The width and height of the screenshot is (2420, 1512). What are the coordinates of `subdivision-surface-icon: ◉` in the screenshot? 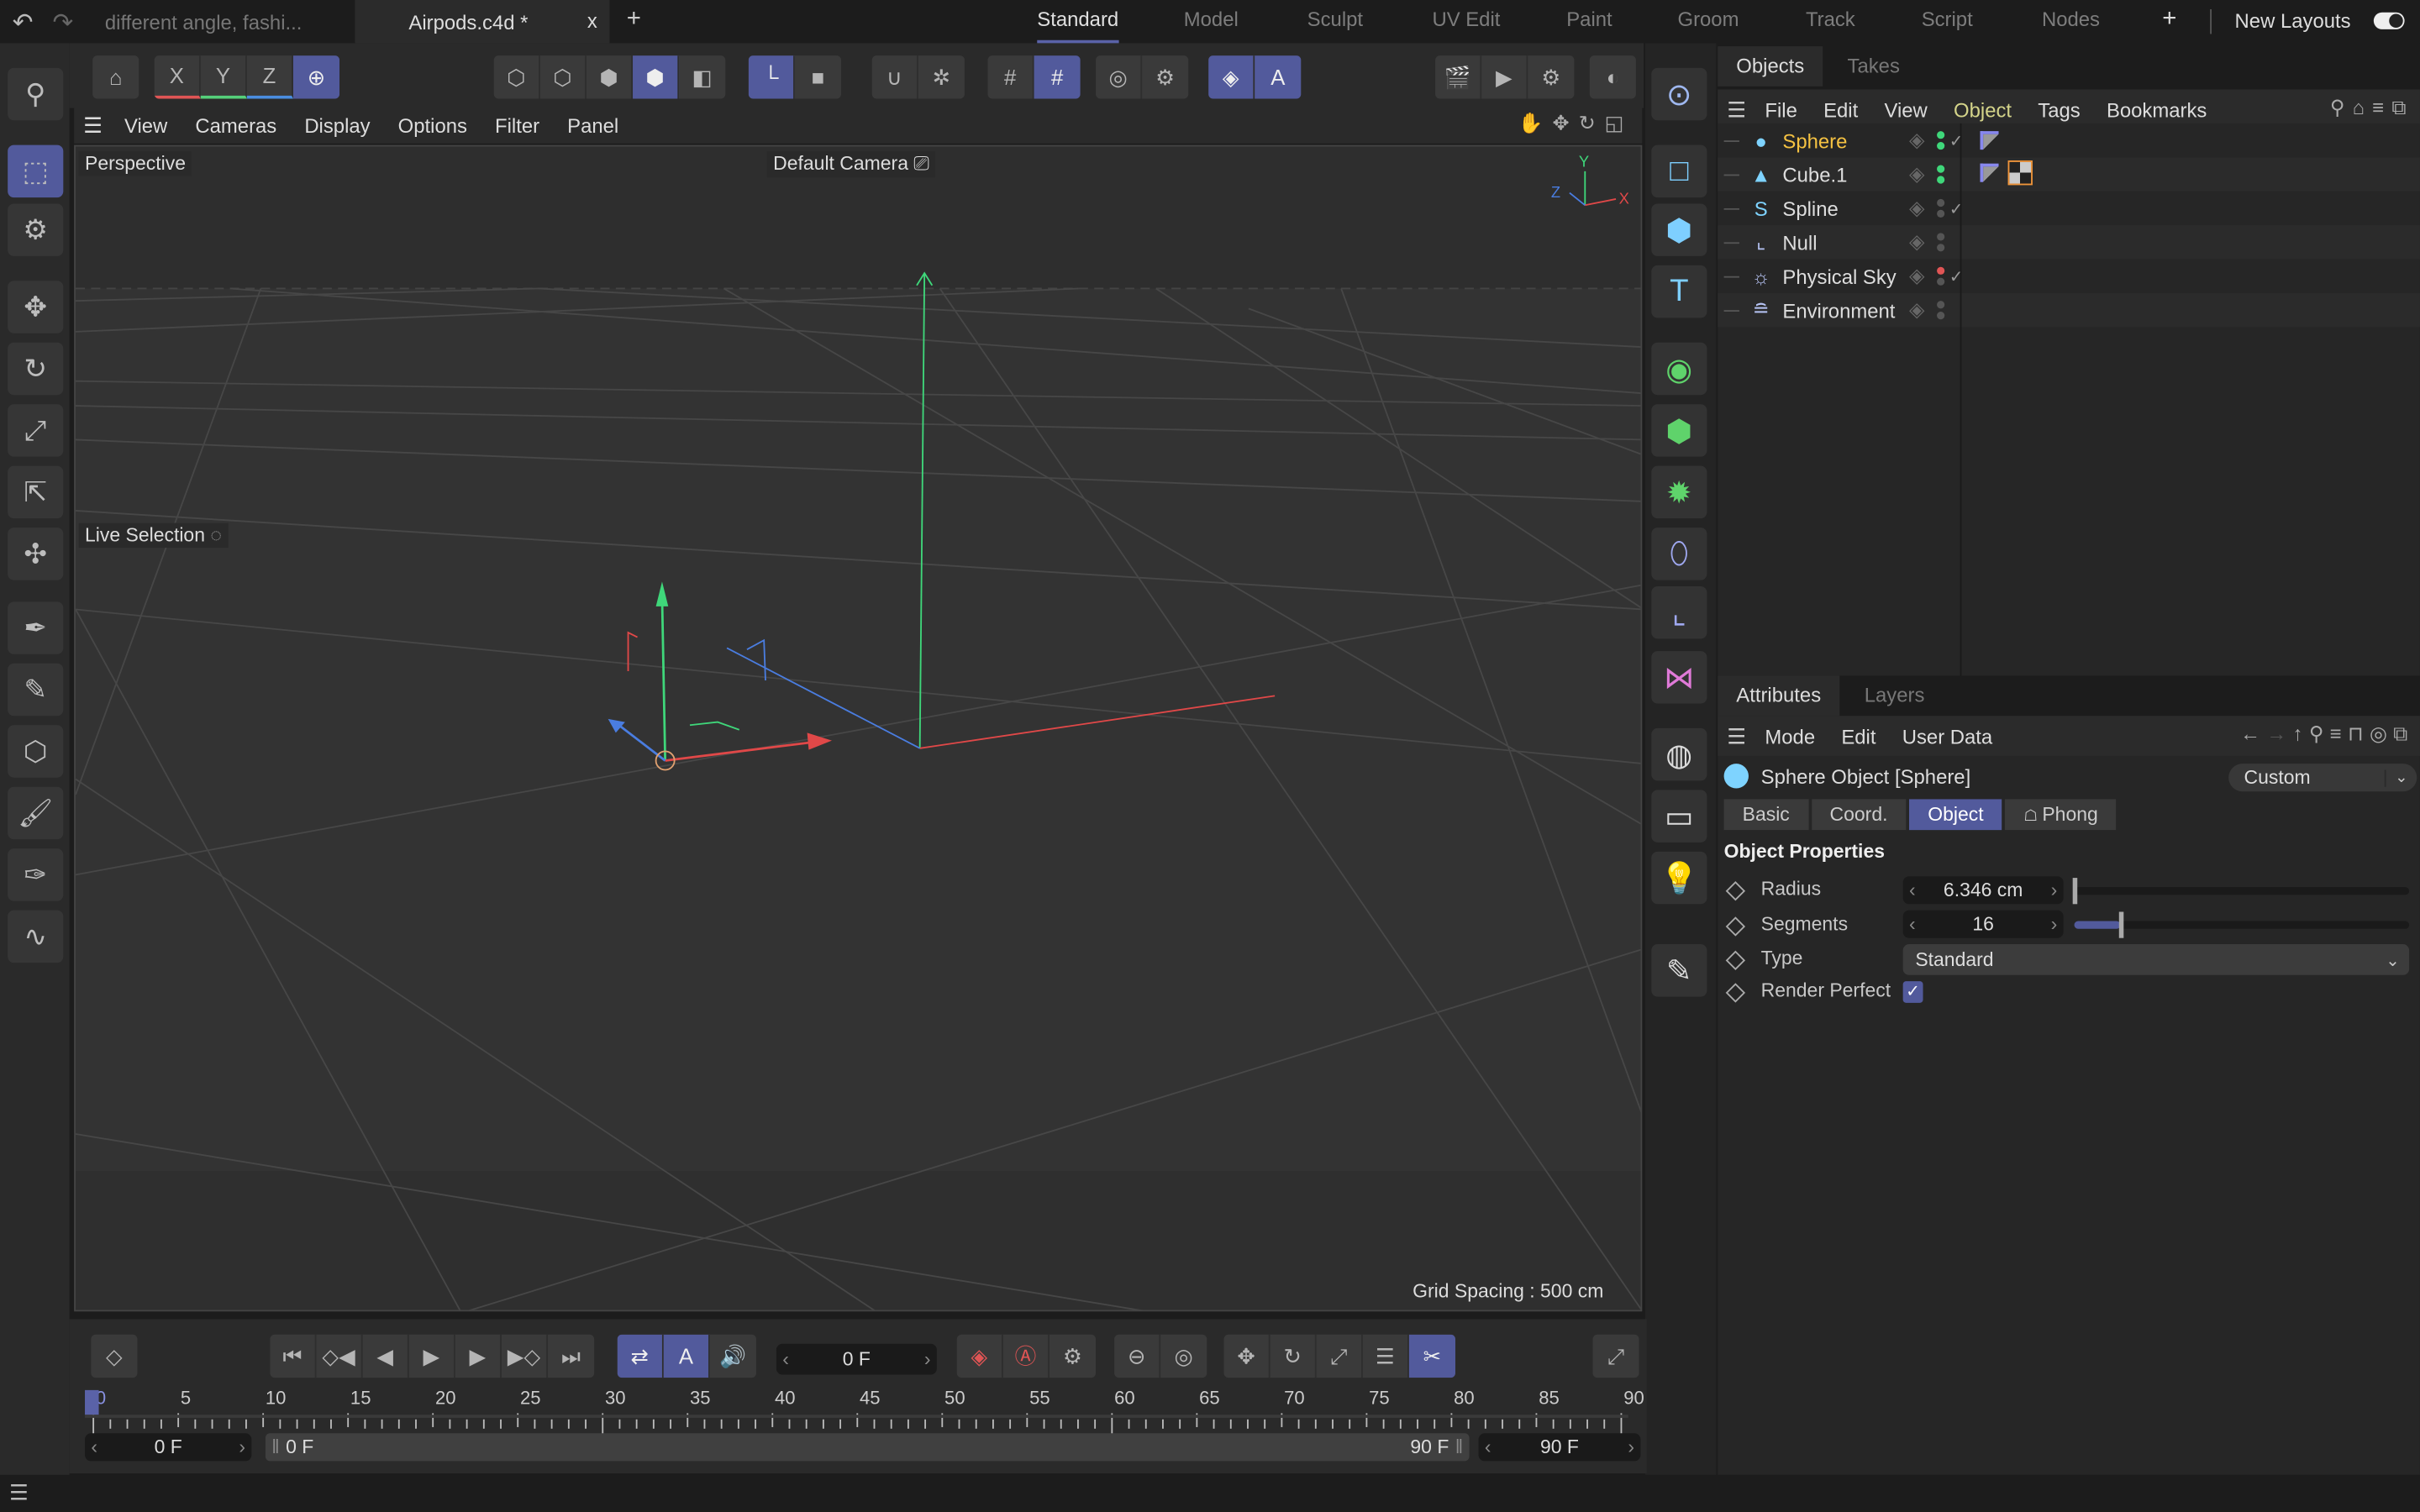 It's located at (1679, 369).